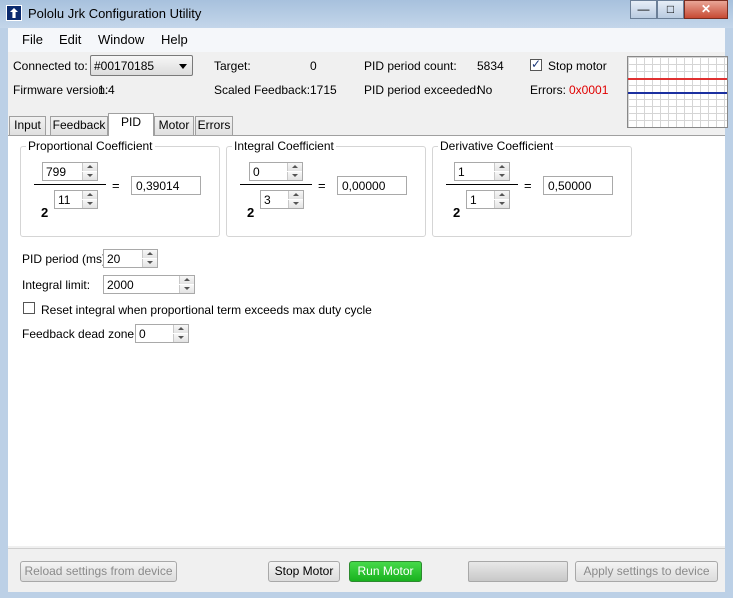 The height and width of the screenshot is (598, 733). Describe the element at coordinates (183, 66) in the screenshot. I see `chevron-down-icon` at that location.